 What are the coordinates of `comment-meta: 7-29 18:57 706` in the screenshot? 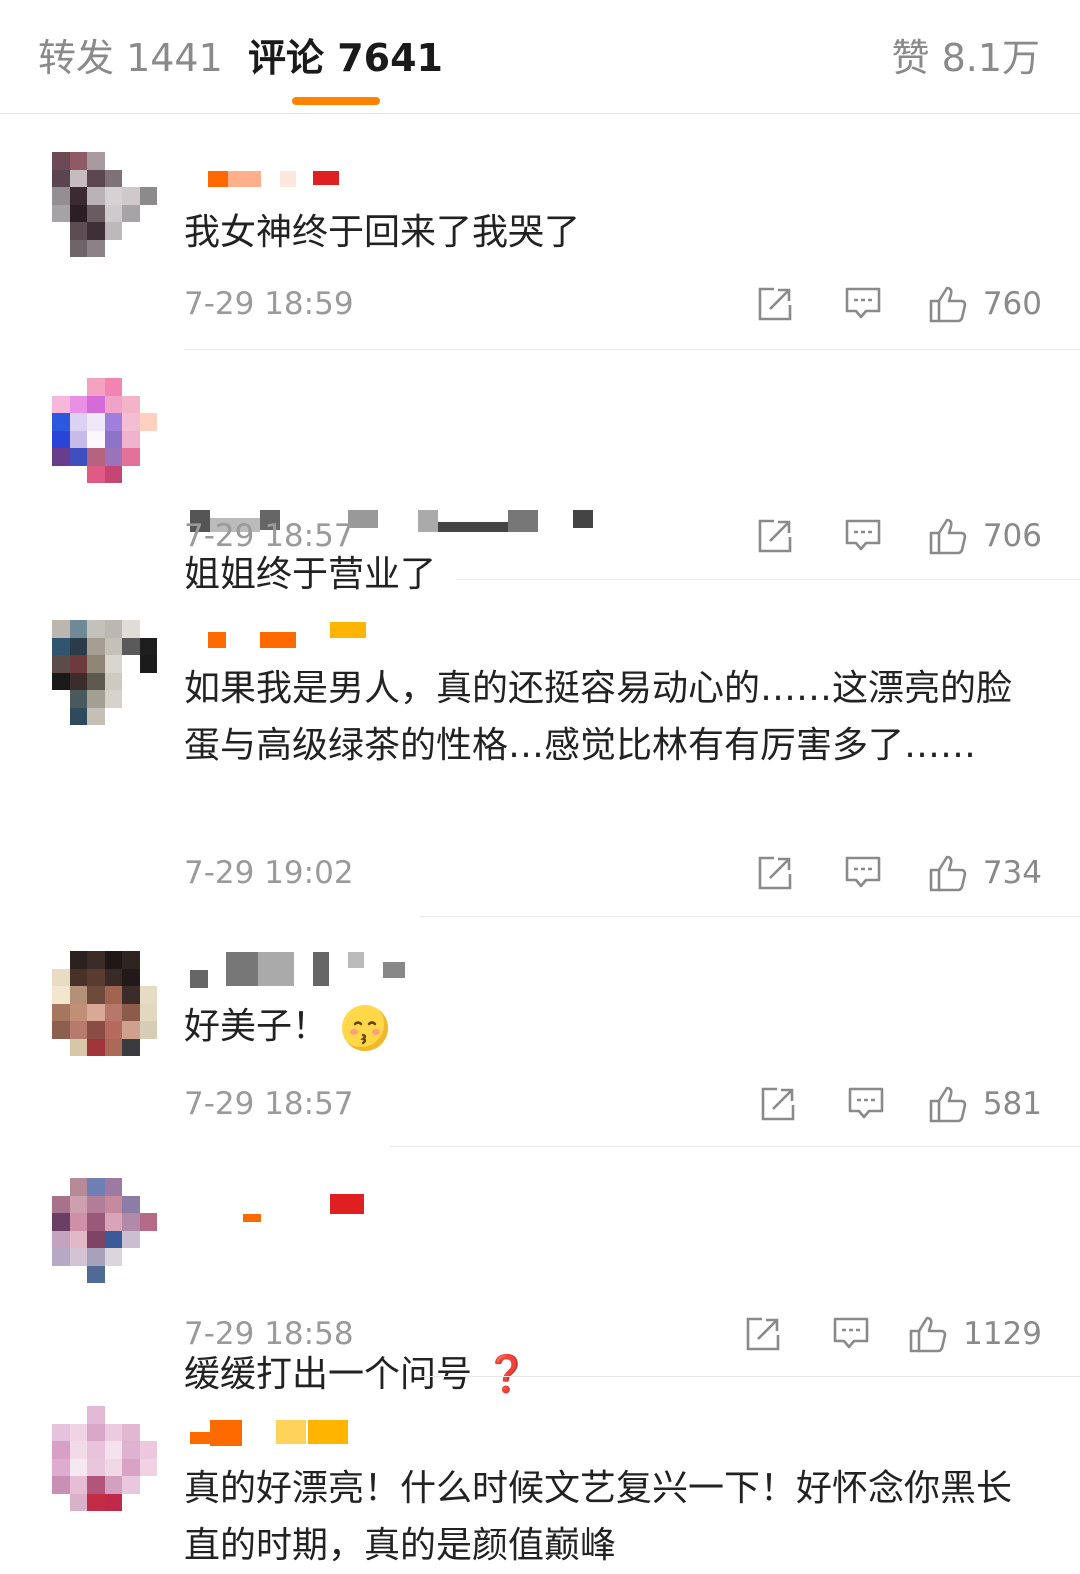 It's located at (613, 536).